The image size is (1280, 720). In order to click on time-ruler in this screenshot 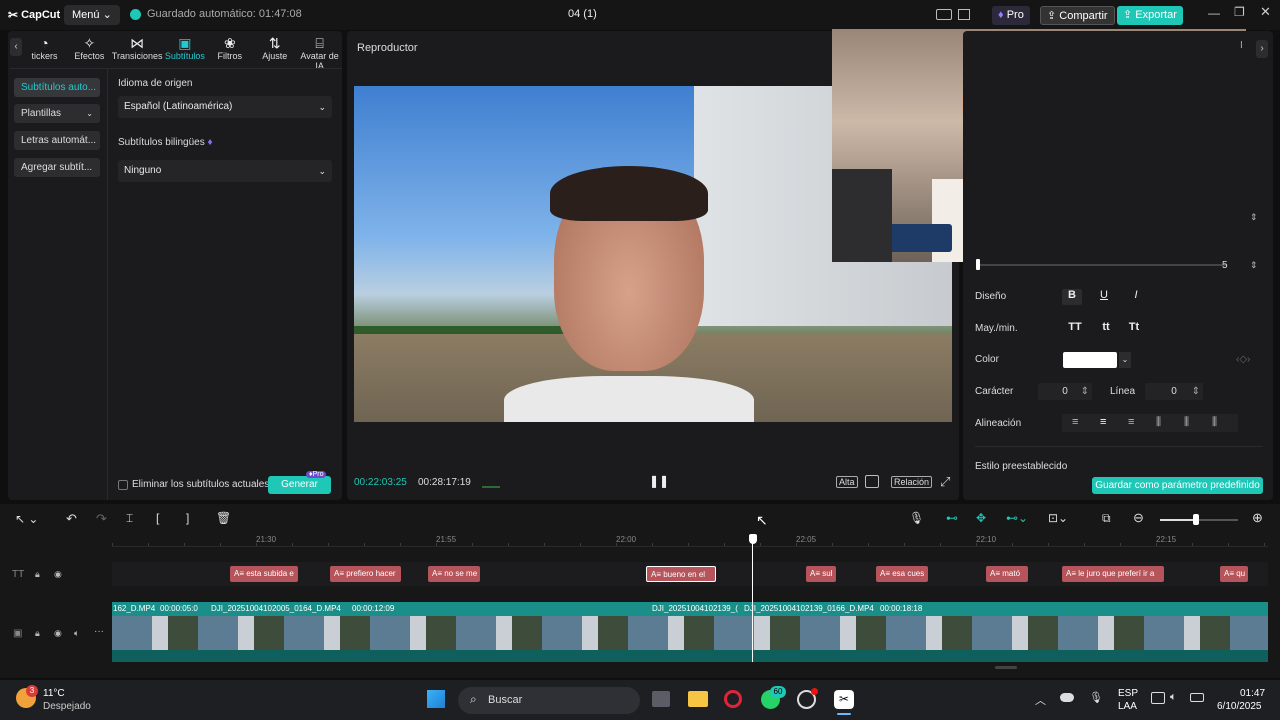, I will do `click(690, 540)`.